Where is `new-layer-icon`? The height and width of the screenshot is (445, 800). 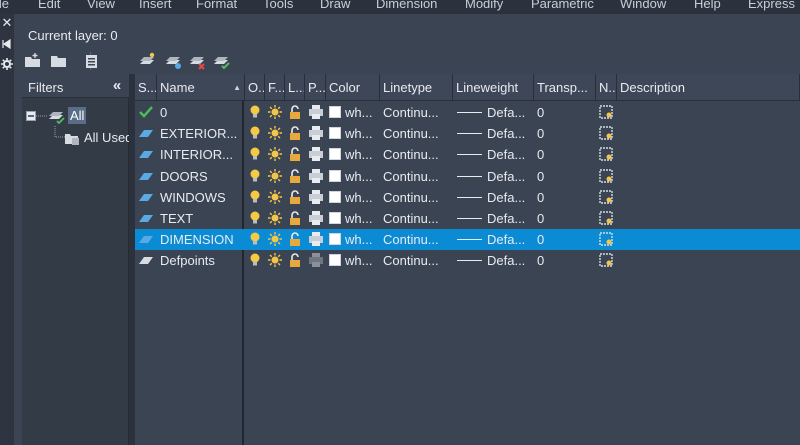
new-layer-icon is located at coordinates (147, 61).